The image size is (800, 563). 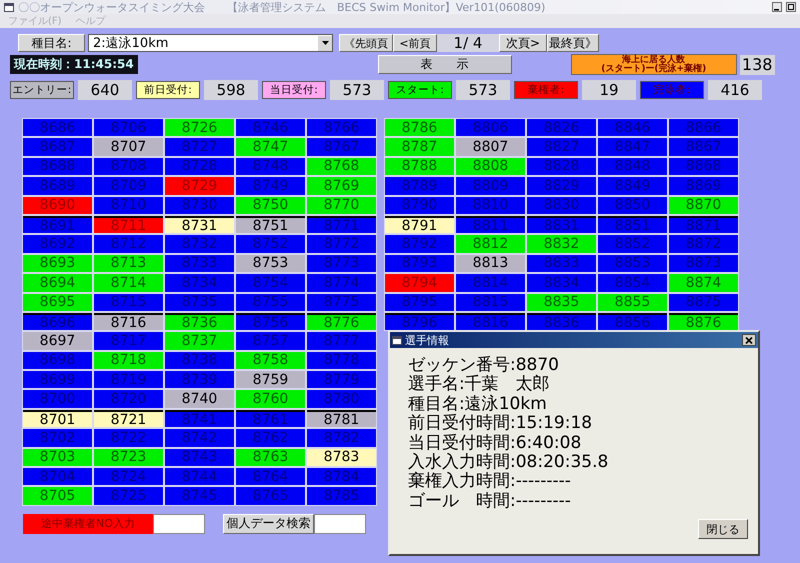 I want to click on bib-cell: 8790, so click(x=419, y=205).